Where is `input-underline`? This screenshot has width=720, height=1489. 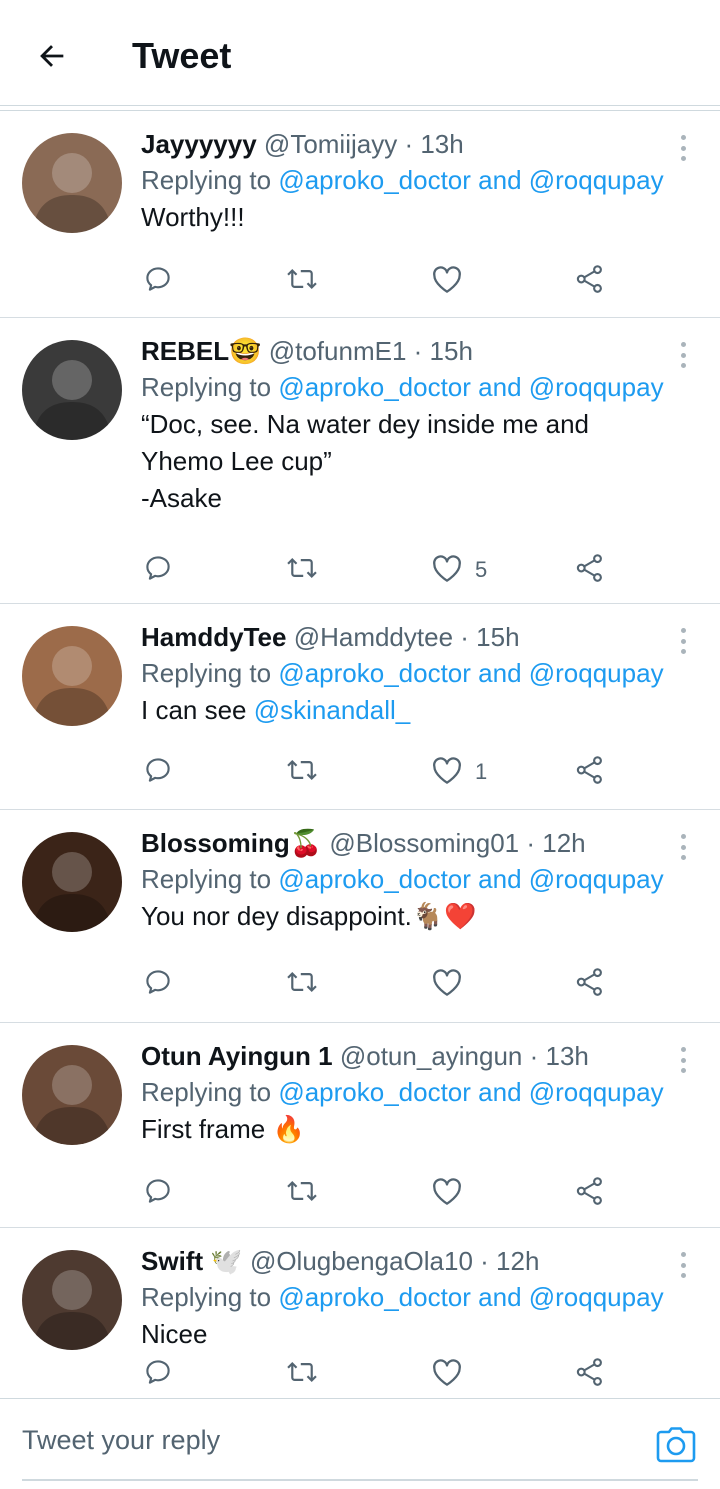 input-underline is located at coordinates (360, 1480).